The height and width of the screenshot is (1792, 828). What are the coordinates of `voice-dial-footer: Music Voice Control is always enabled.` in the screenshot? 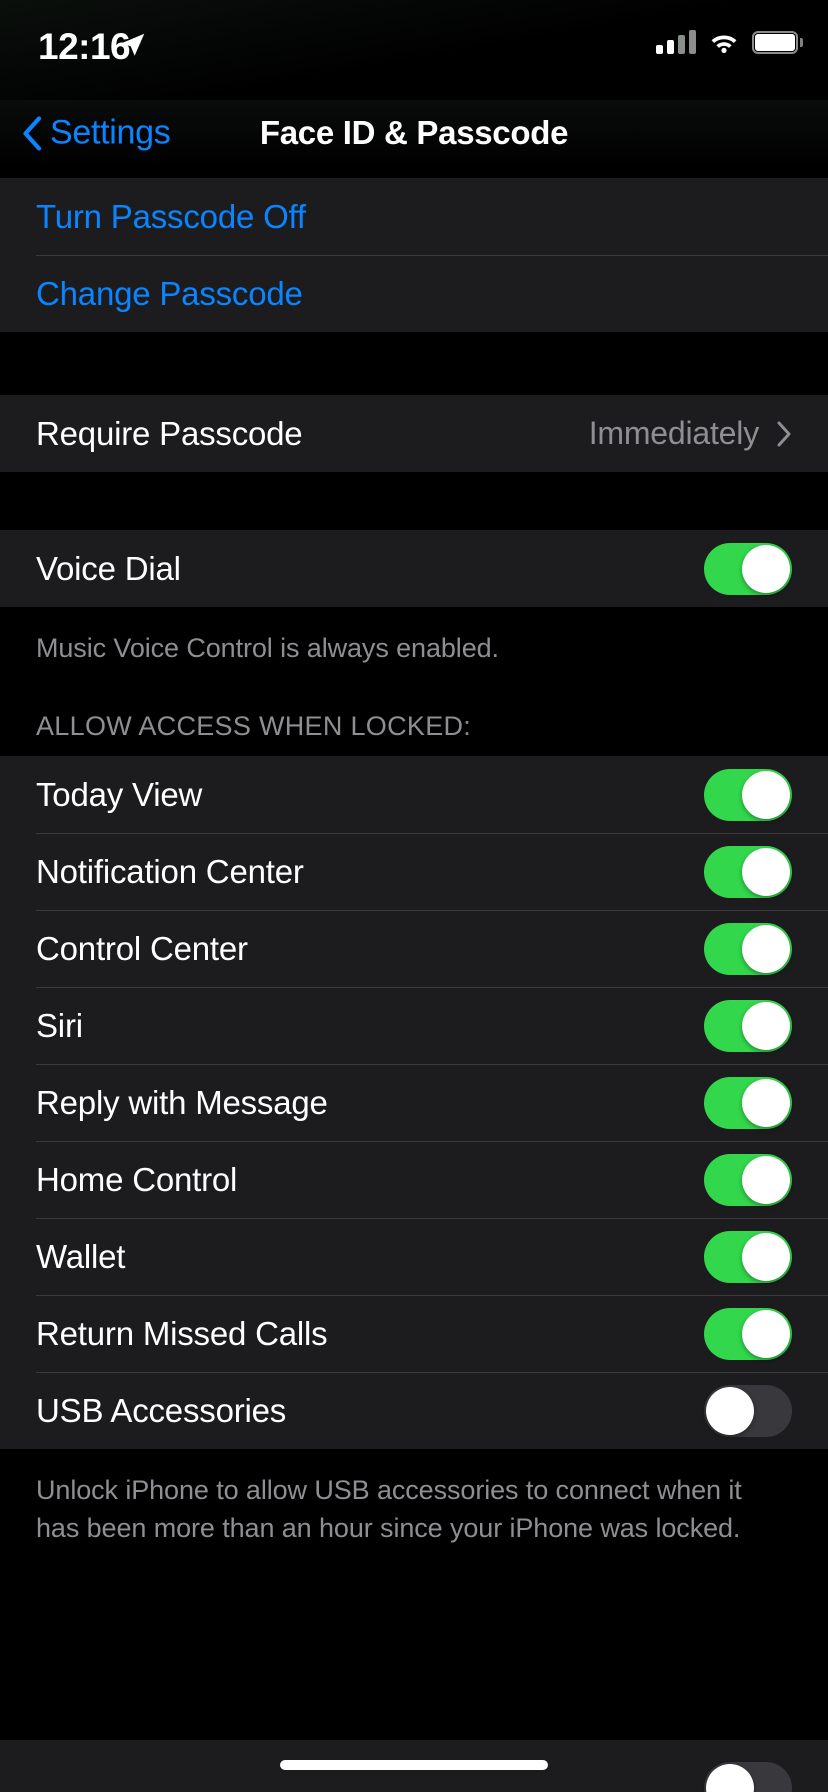 It's located at (414, 642).